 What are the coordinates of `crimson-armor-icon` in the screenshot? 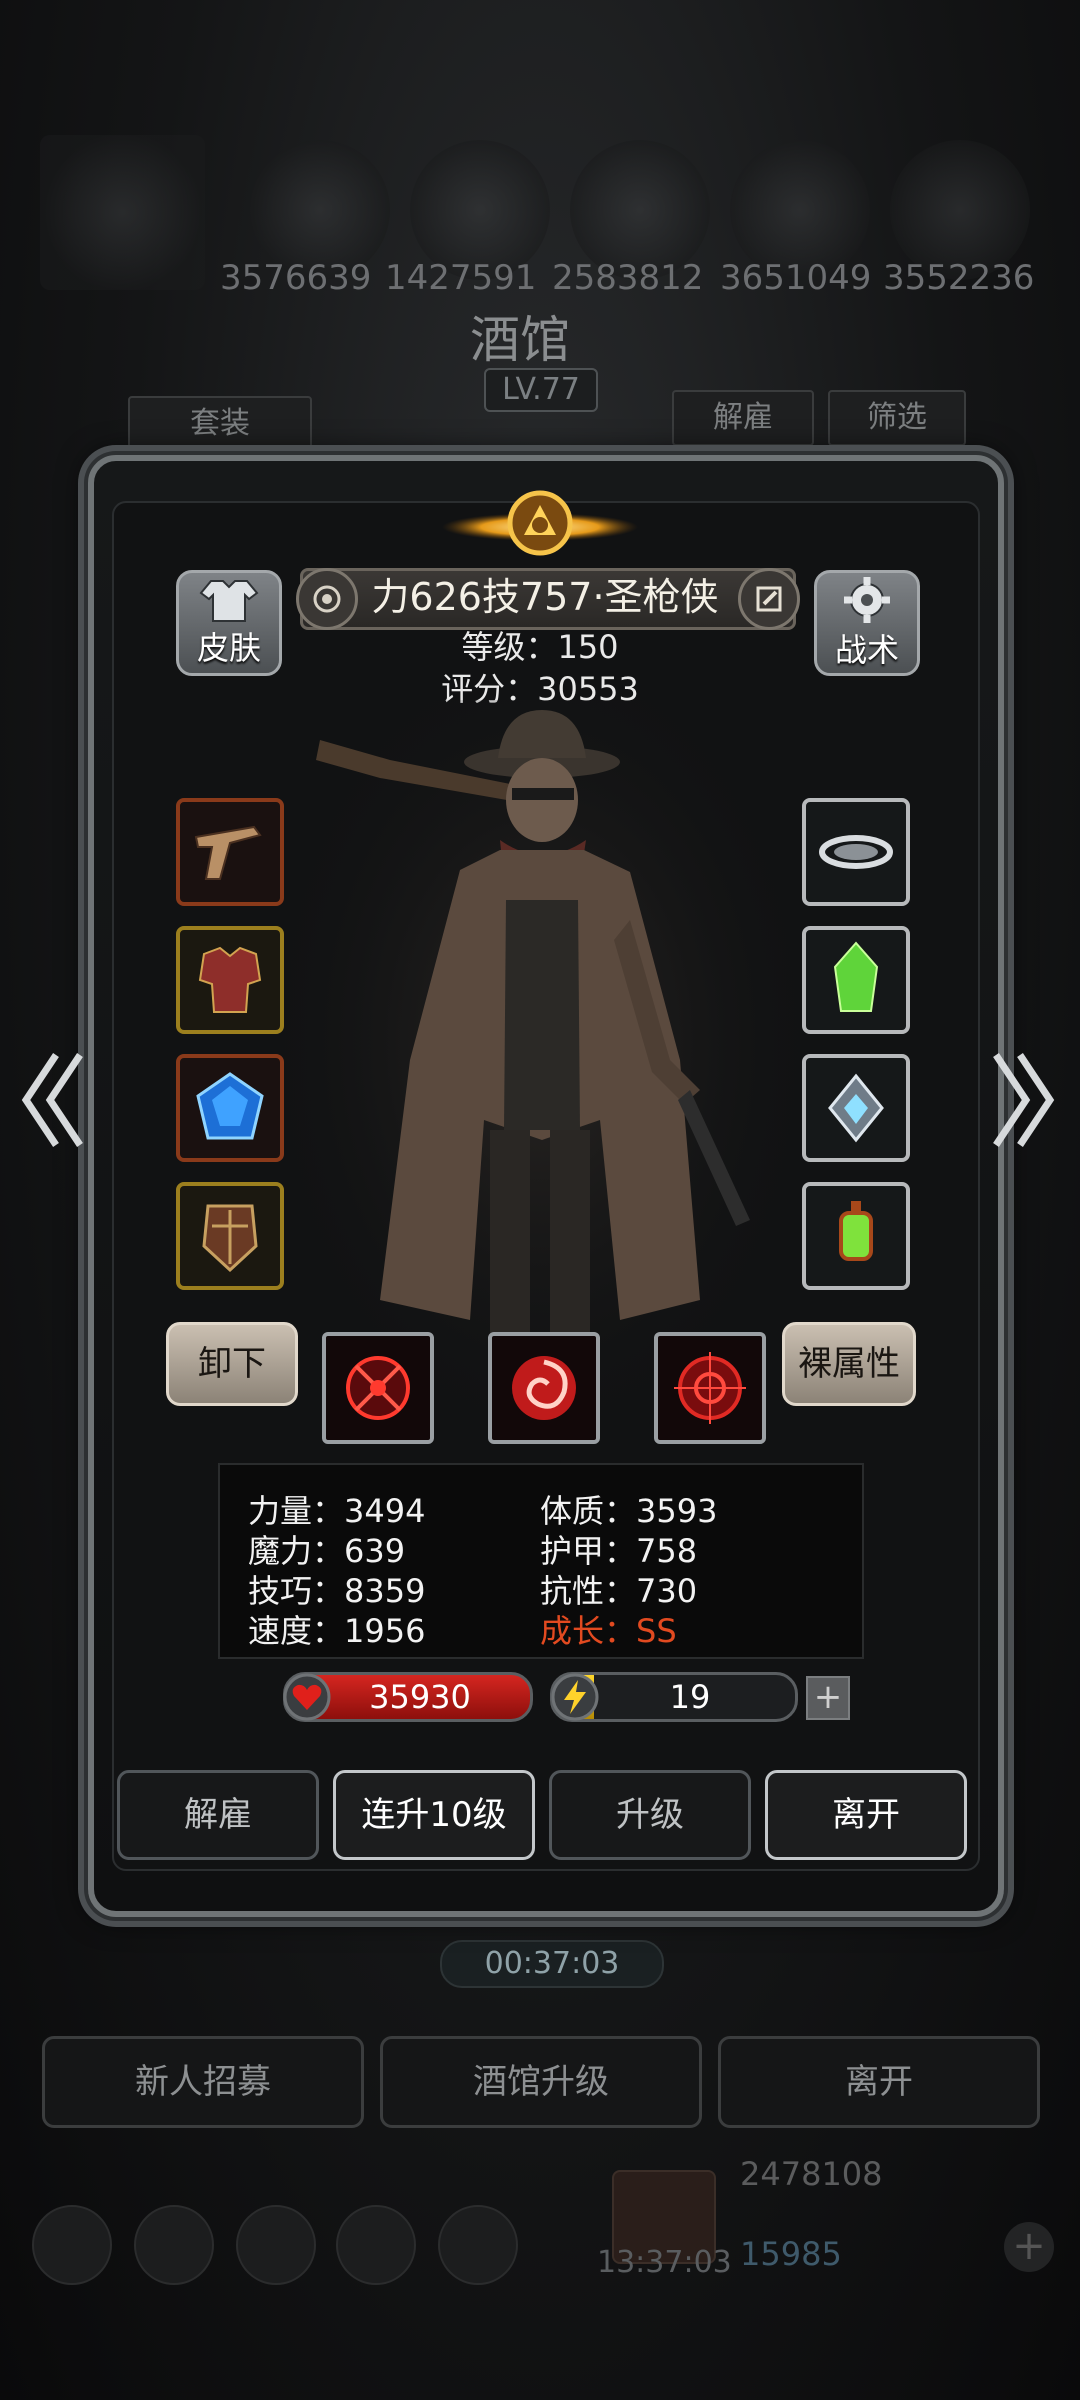 It's located at (230, 979).